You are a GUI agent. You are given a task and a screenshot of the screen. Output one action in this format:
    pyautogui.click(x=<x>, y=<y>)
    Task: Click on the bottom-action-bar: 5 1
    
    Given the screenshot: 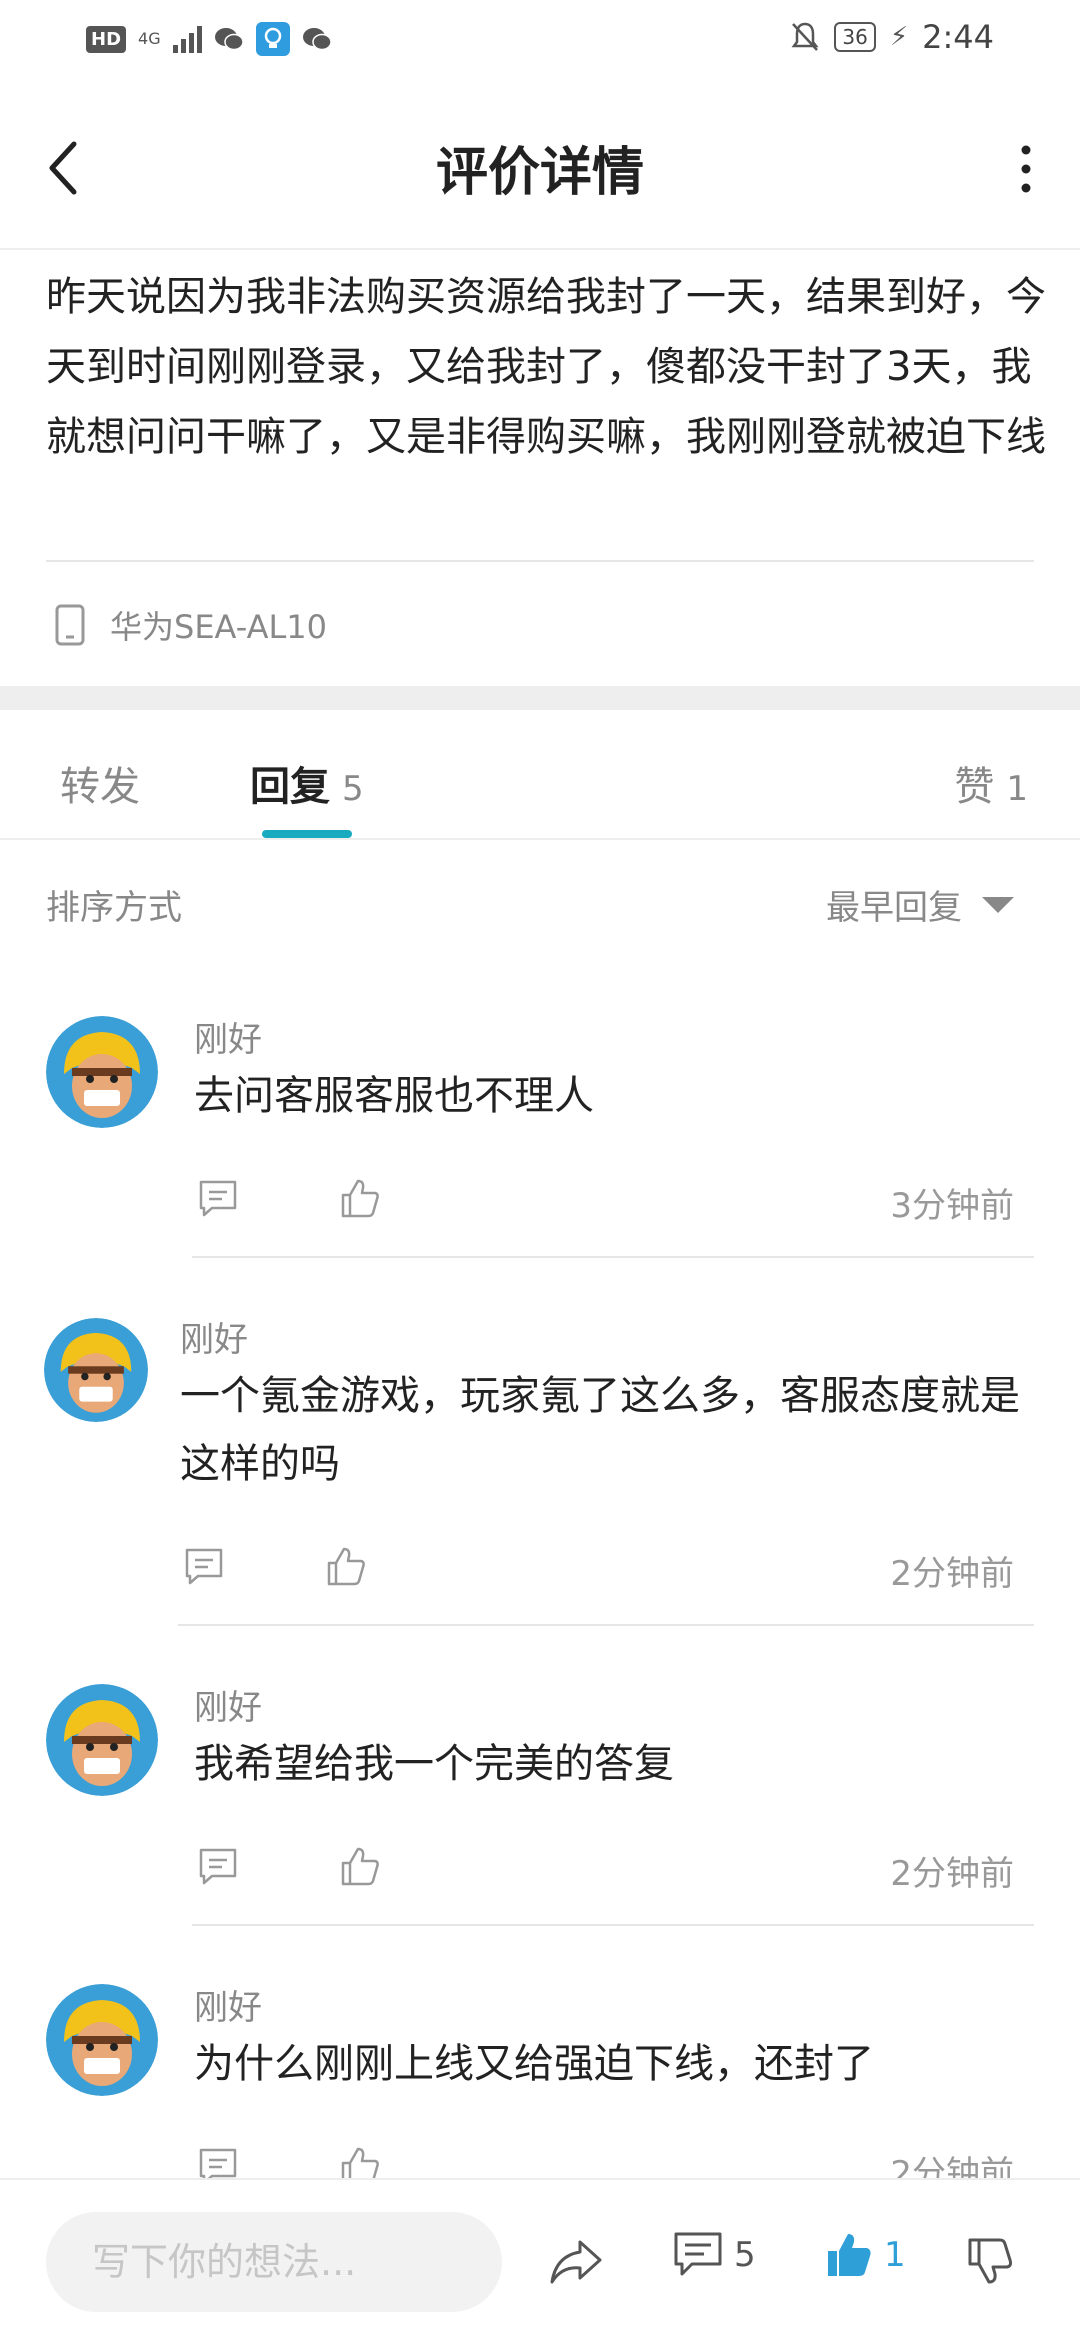 What is the action you would take?
    pyautogui.click(x=540, y=2260)
    